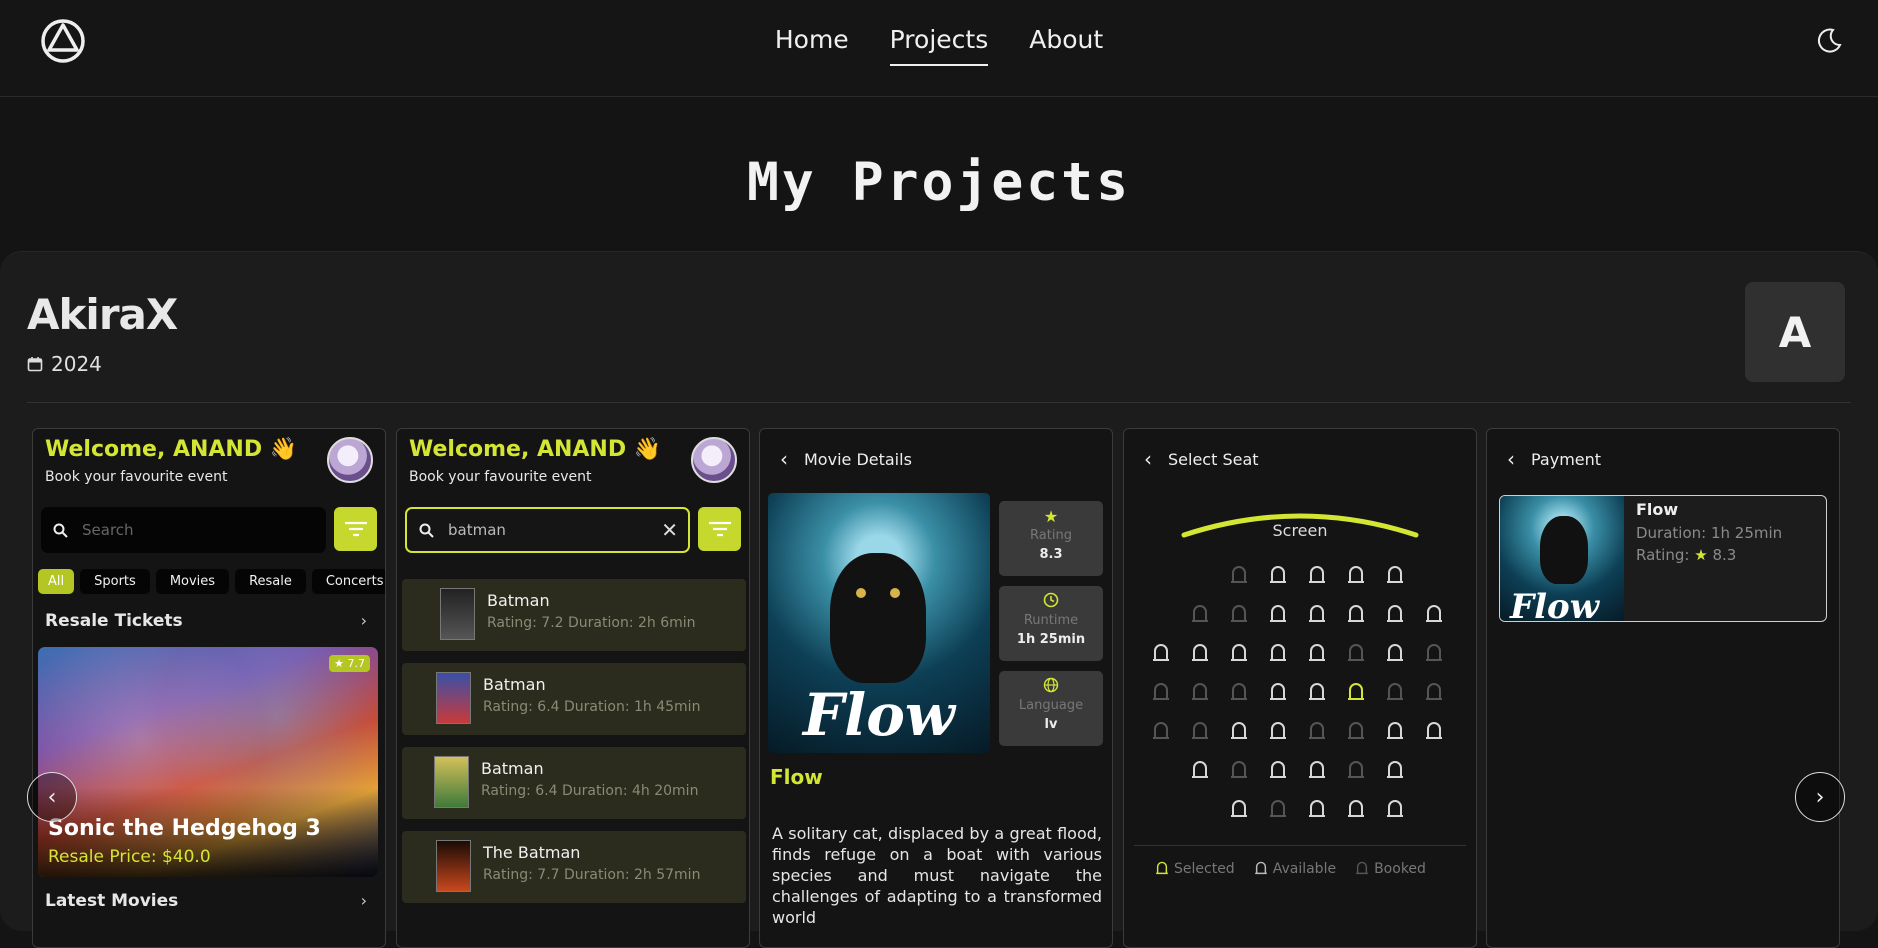 The image size is (1878, 948). What do you see at coordinates (812, 40) in the screenshot?
I see `nav-home: Home` at bounding box center [812, 40].